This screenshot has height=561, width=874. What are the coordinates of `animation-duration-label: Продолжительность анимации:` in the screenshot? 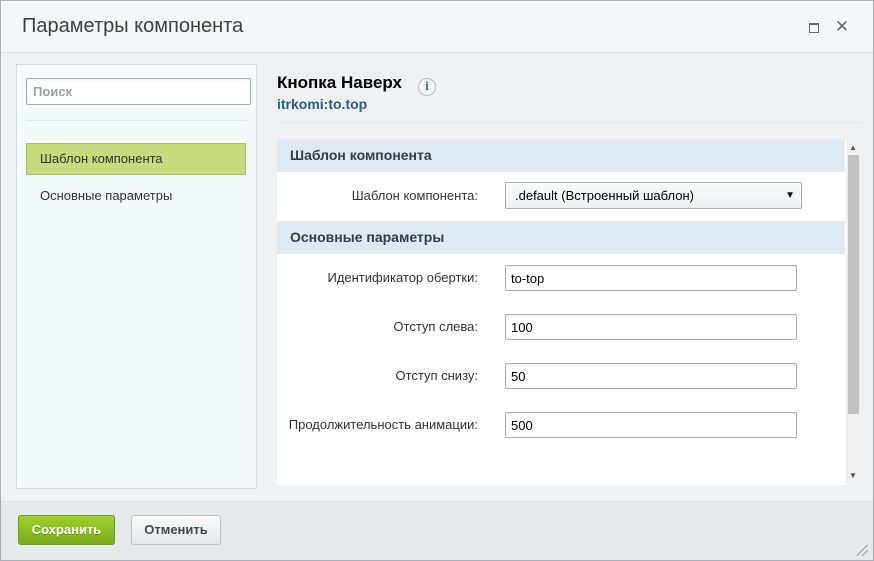 It's located at (383, 424).